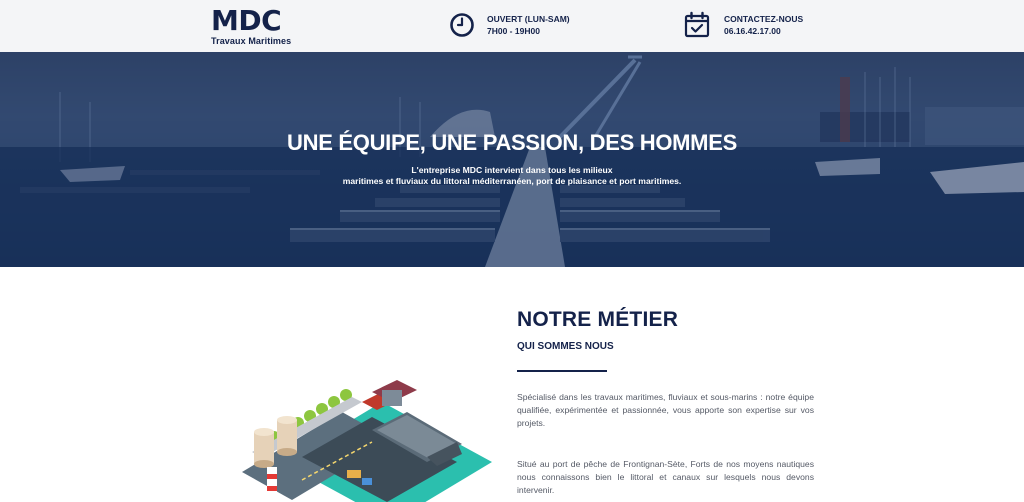  I want to click on section-divider, so click(562, 371).